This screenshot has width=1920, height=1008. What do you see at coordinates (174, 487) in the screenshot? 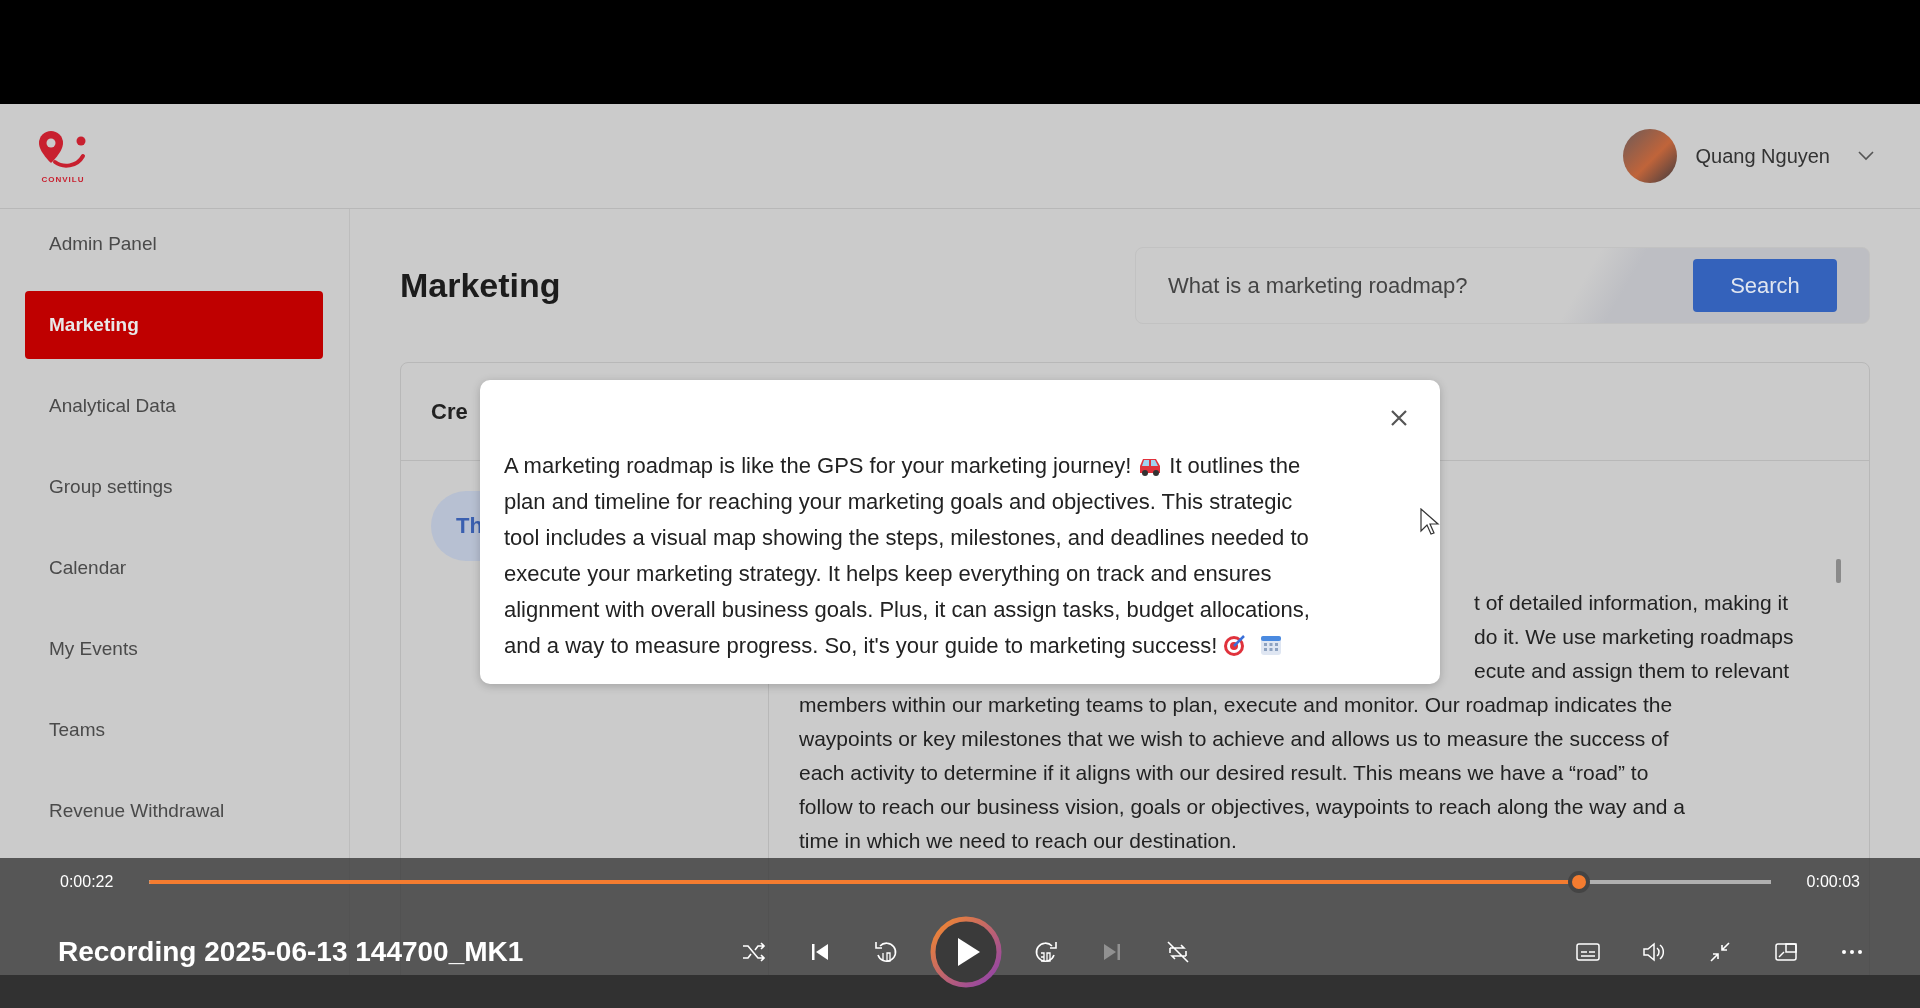
I see `sidebar-item: Group settings` at bounding box center [174, 487].